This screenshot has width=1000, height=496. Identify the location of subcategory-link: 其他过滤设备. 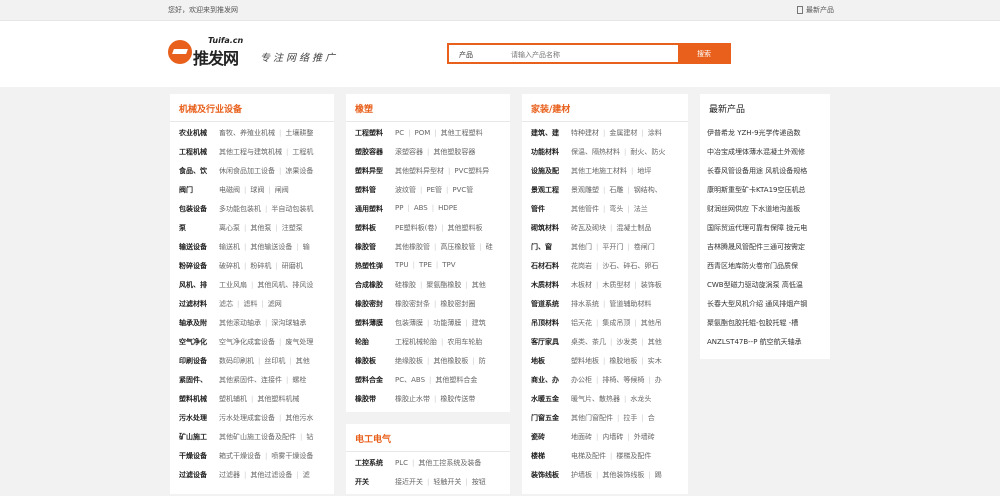
(271, 475).